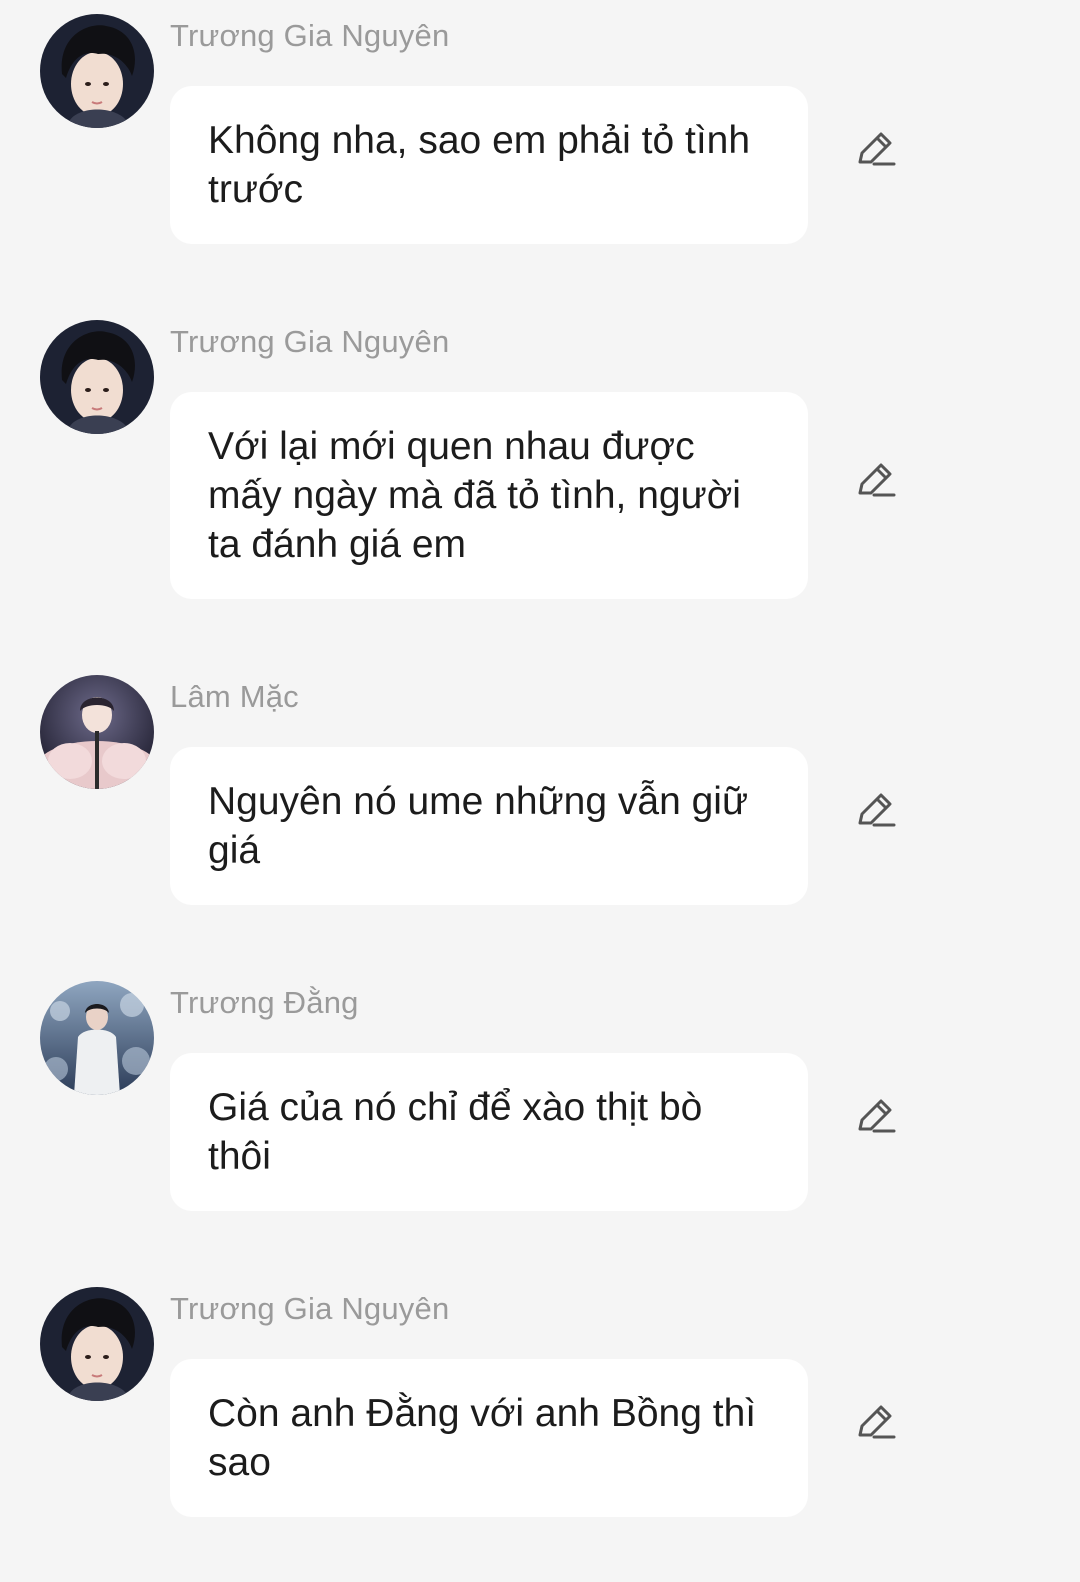 This screenshot has height=1582, width=1080. I want to click on message-bubble: Còn anh Đằng với anh Bồng thì sao, so click(489, 1438).